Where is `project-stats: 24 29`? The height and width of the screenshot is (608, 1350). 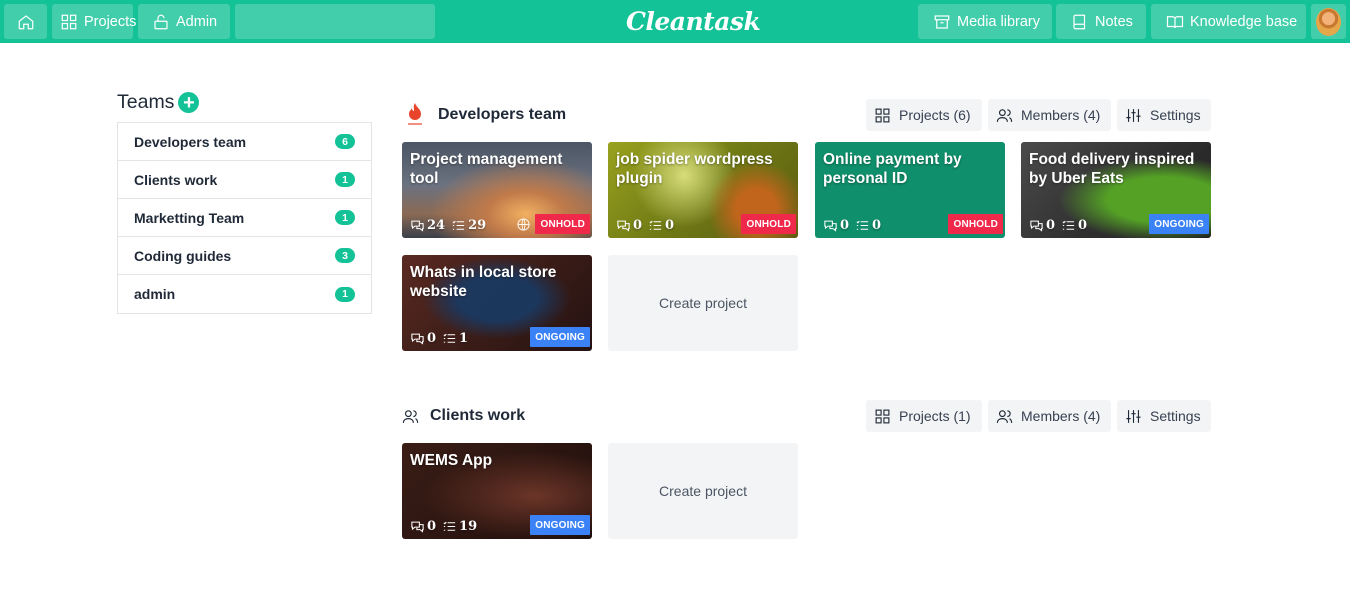 project-stats: 24 29 is located at coordinates (448, 225).